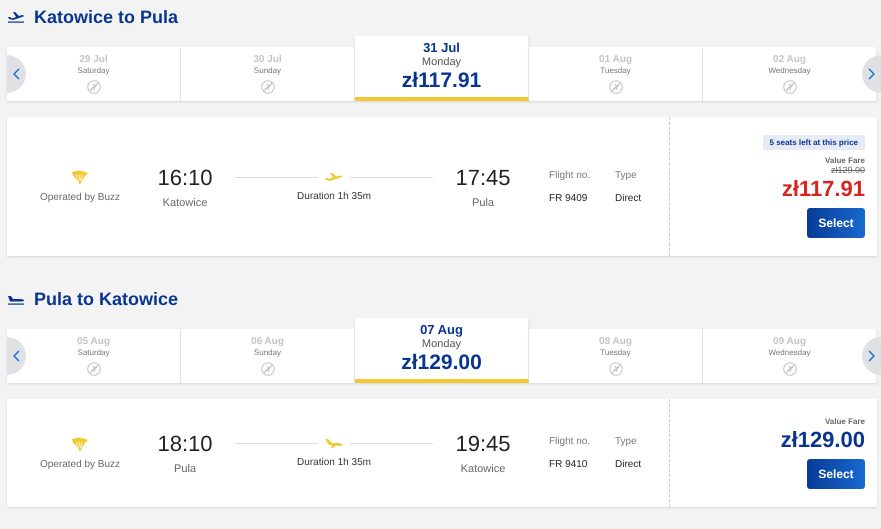  Describe the element at coordinates (483, 202) in the screenshot. I see `arrival-city: Pula` at that location.